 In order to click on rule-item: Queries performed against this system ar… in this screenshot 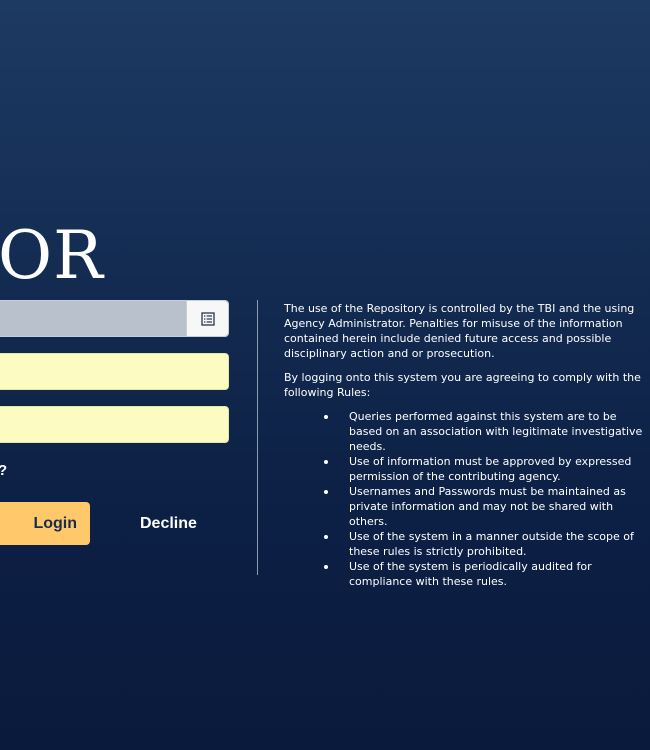, I will do `click(486, 431)`.